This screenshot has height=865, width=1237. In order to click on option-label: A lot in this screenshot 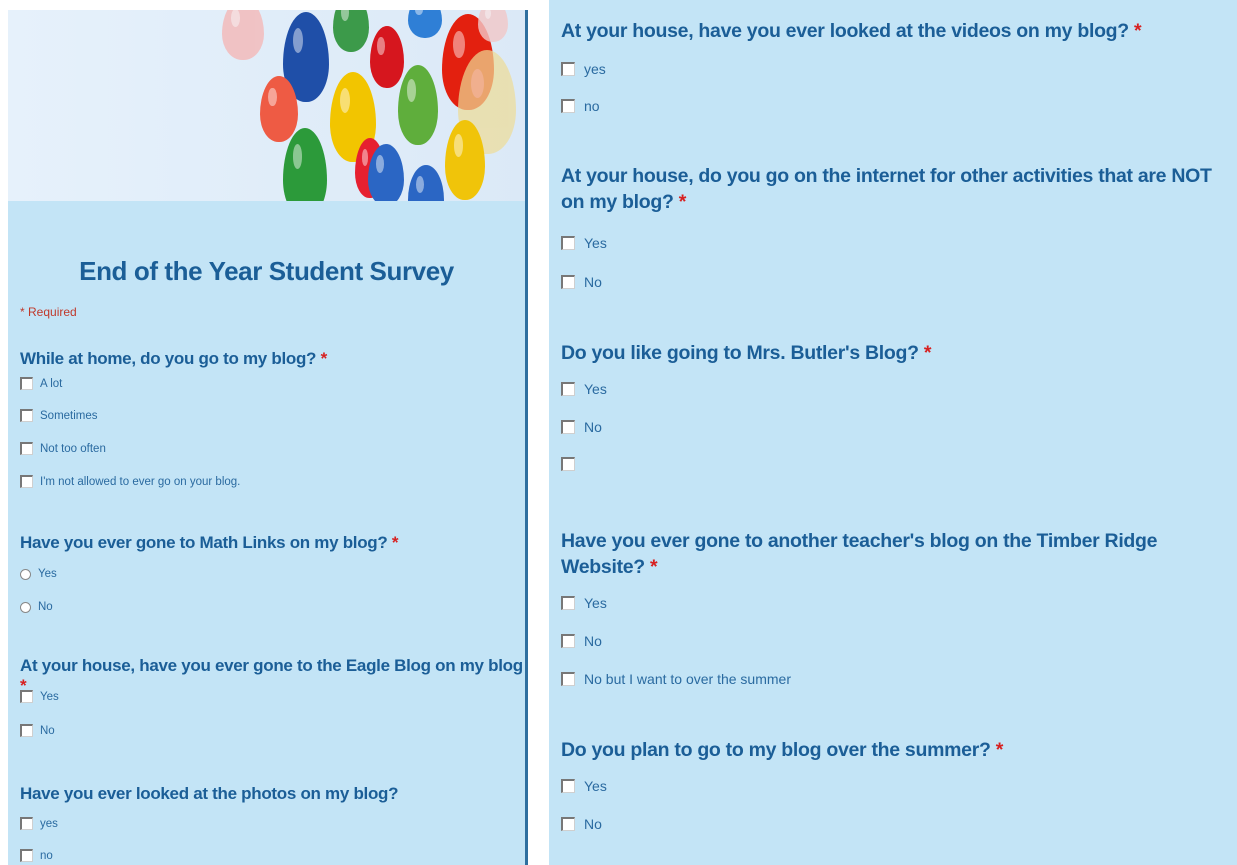, I will do `click(51, 383)`.